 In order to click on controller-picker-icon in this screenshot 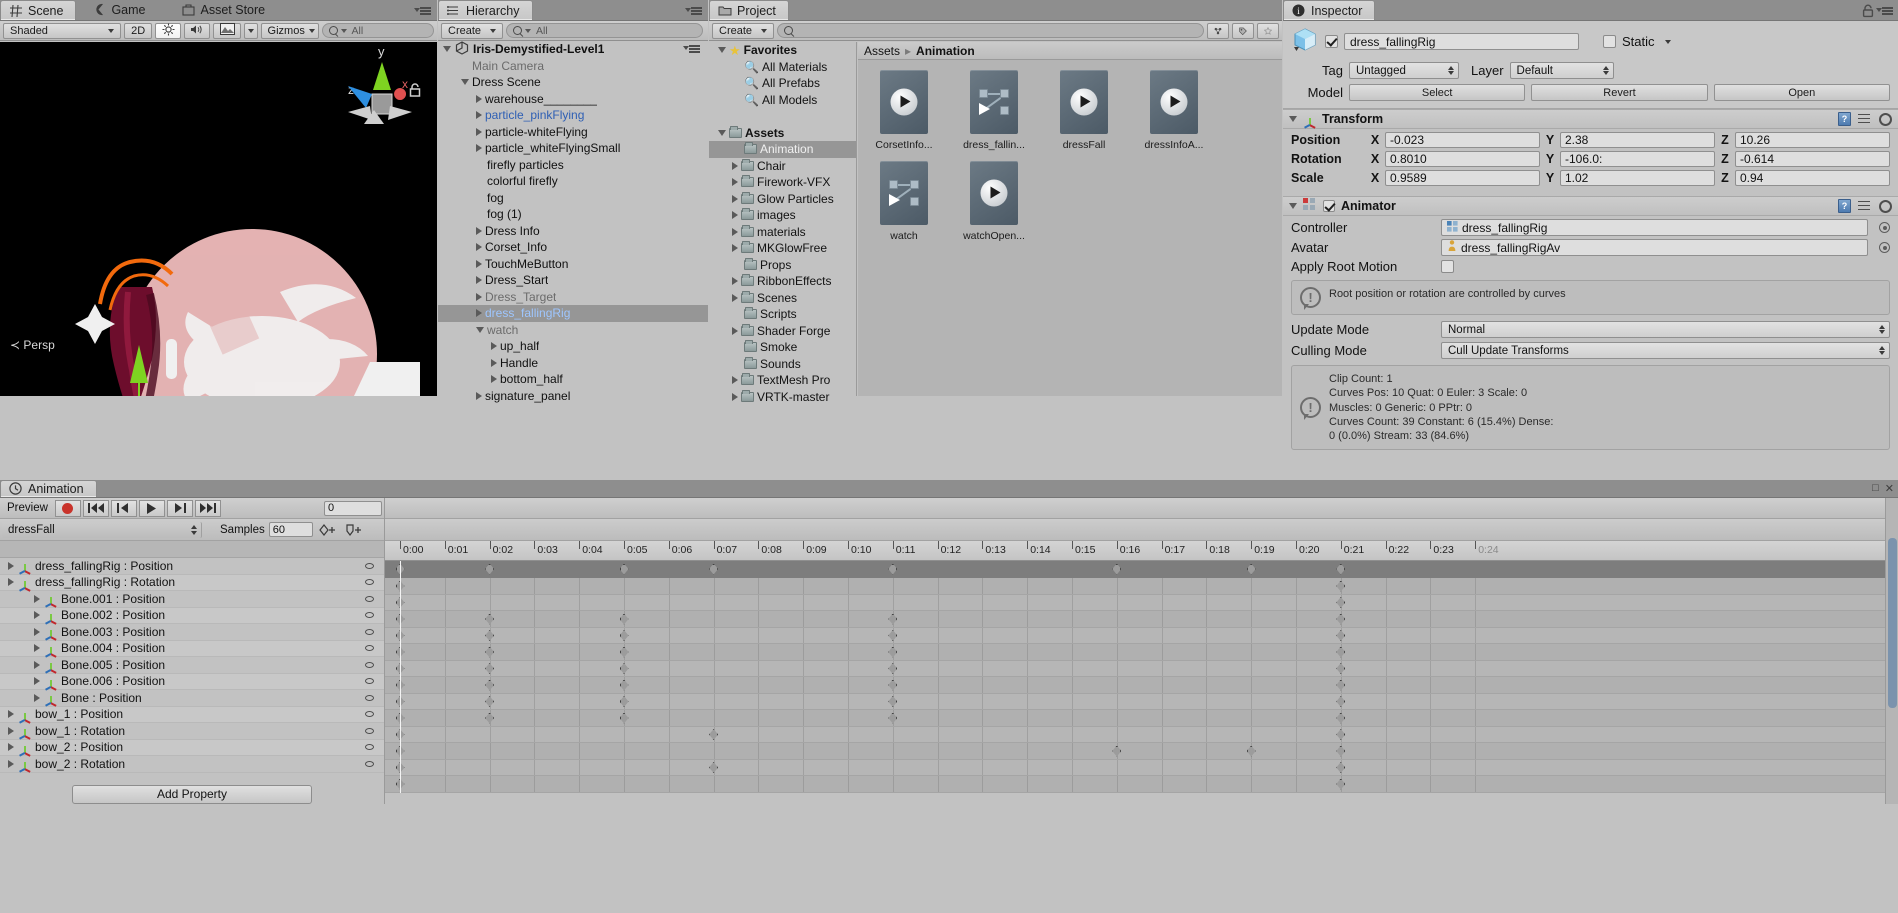, I will do `click(1884, 227)`.